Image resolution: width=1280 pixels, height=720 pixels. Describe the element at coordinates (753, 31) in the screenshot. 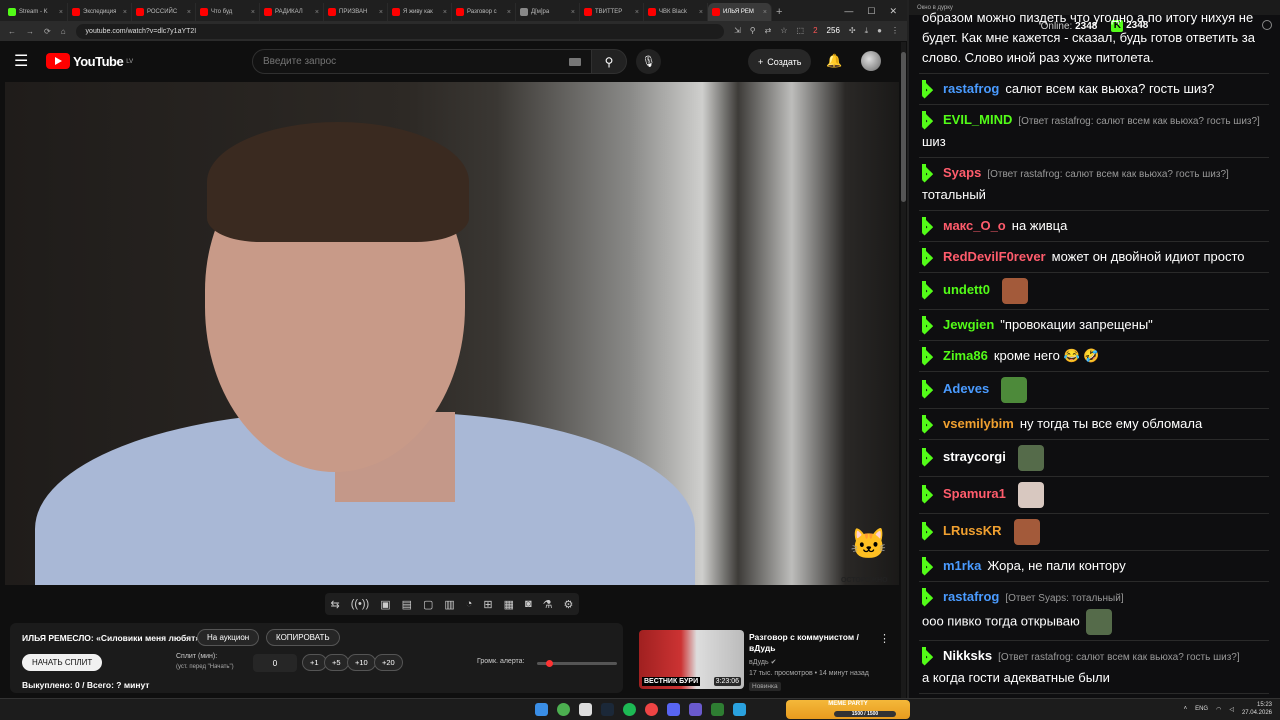

I see `zoom-icon: ⚲` at that location.